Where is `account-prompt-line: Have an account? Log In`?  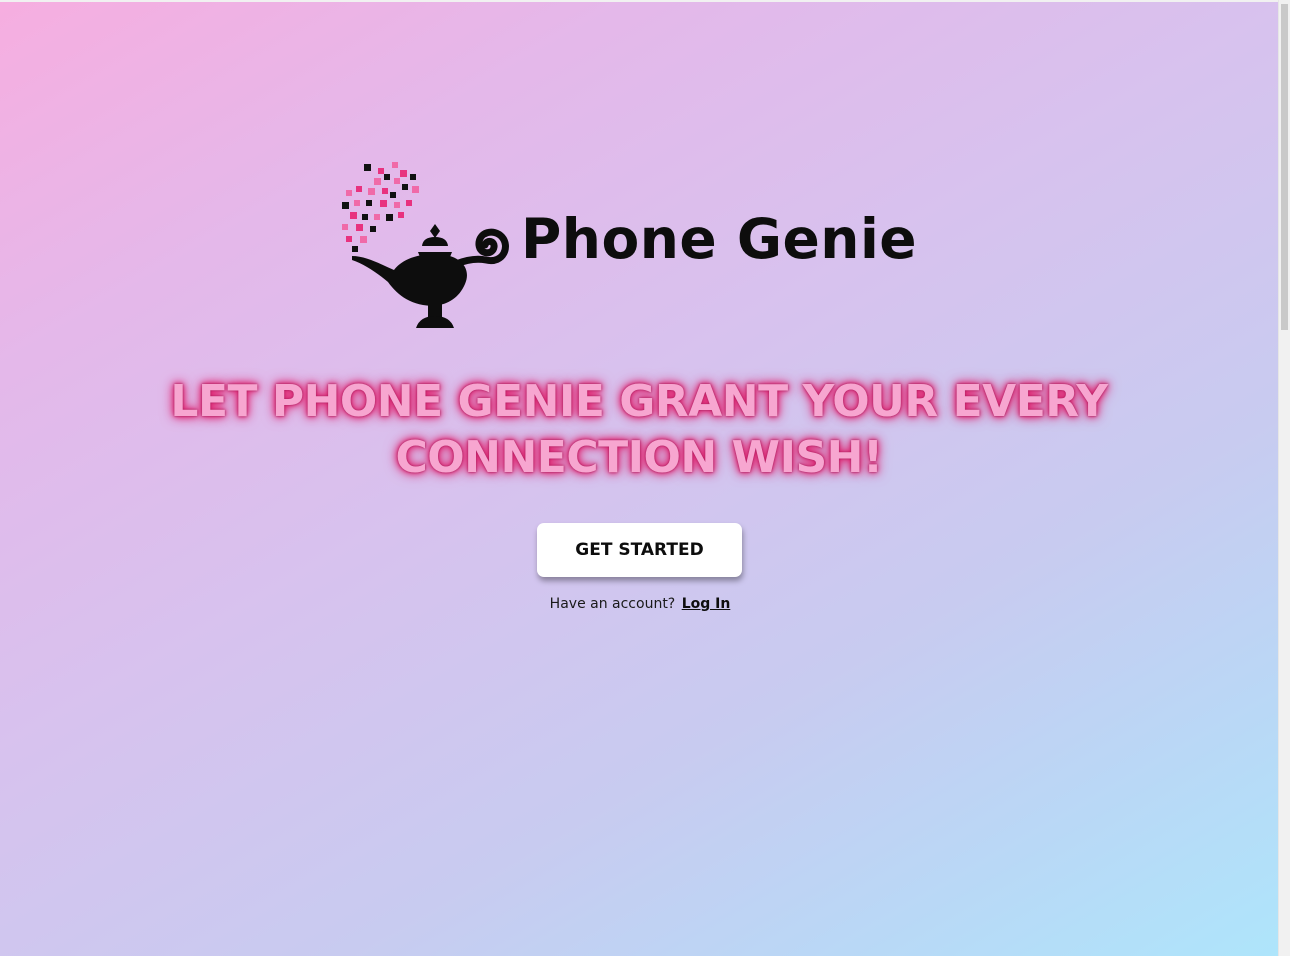
account-prompt-line: Have an account? Log In is located at coordinates (640, 604).